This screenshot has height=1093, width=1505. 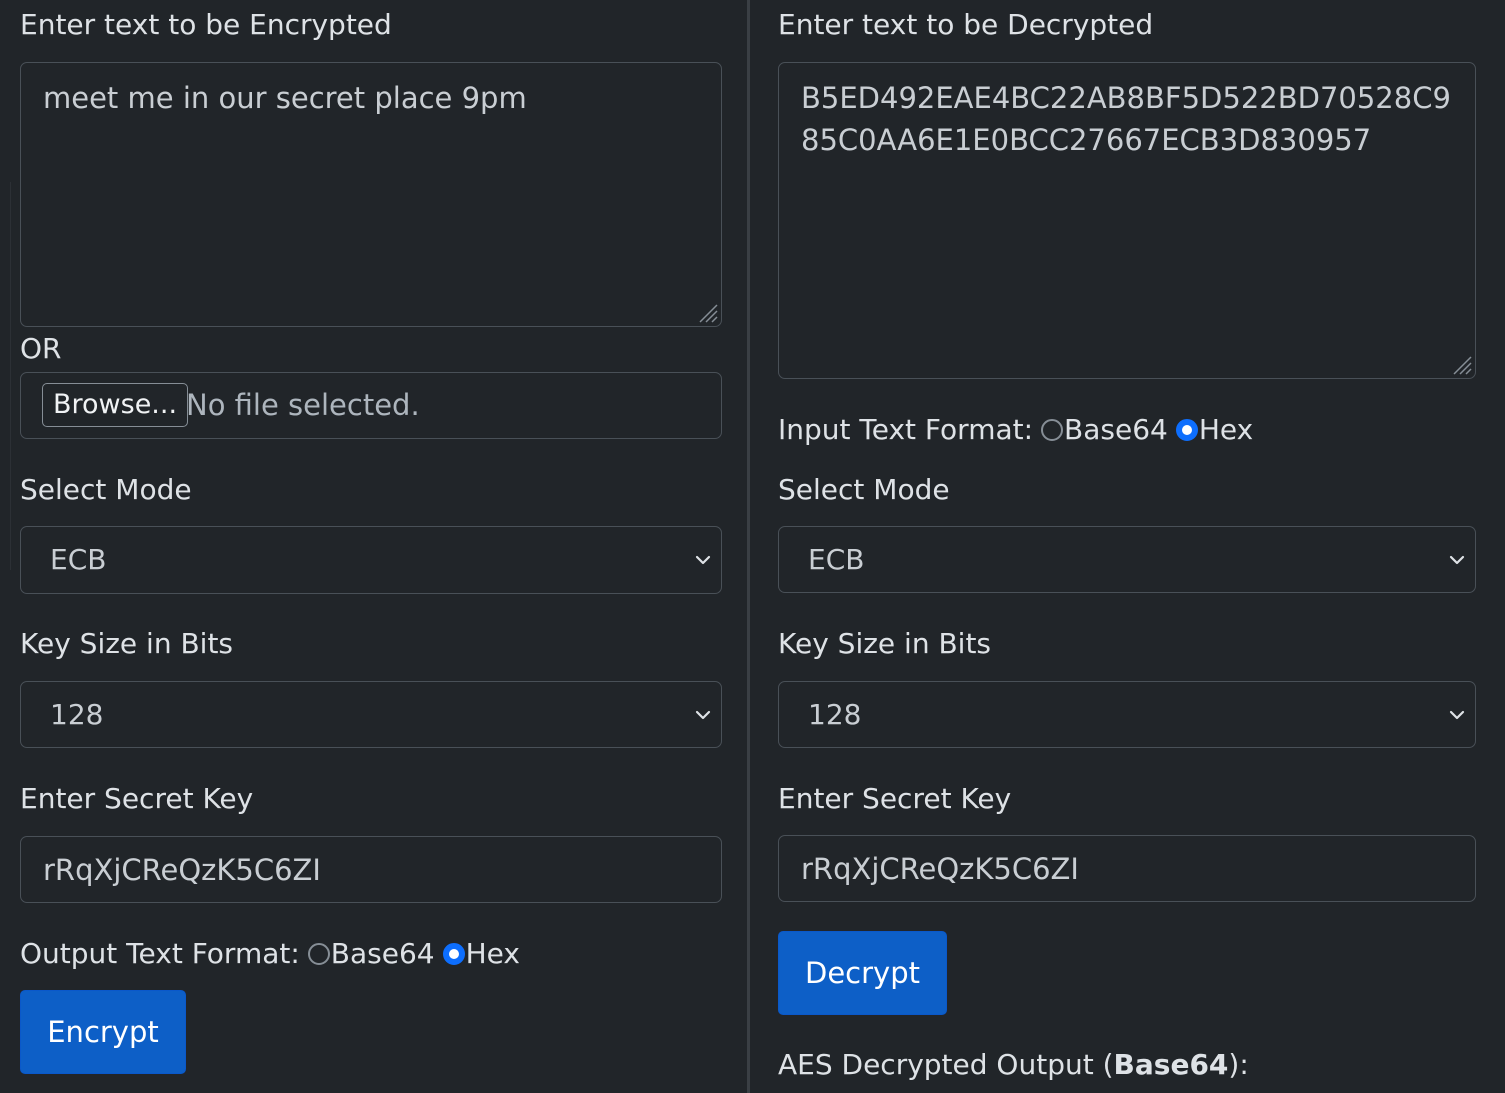 What do you see at coordinates (1116, 430) in the screenshot?
I see `input-format-base64-label: Base64` at bounding box center [1116, 430].